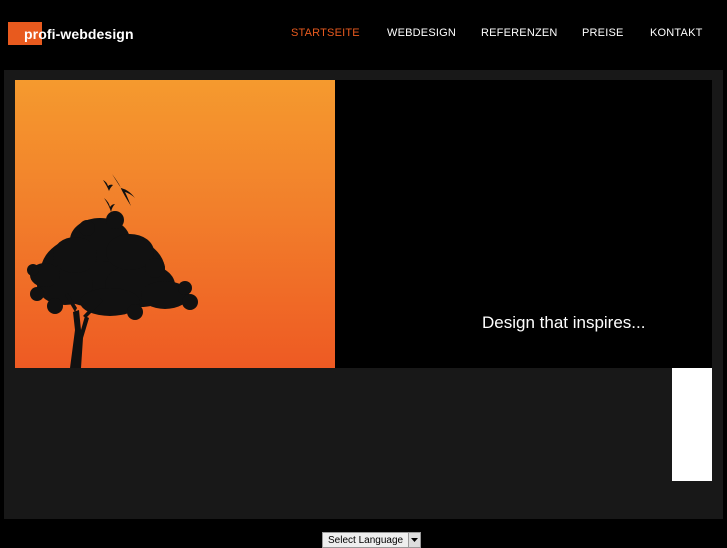  Describe the element at coordinates (79, 339) in the screenshot. I see `tree-trunk` at that location.